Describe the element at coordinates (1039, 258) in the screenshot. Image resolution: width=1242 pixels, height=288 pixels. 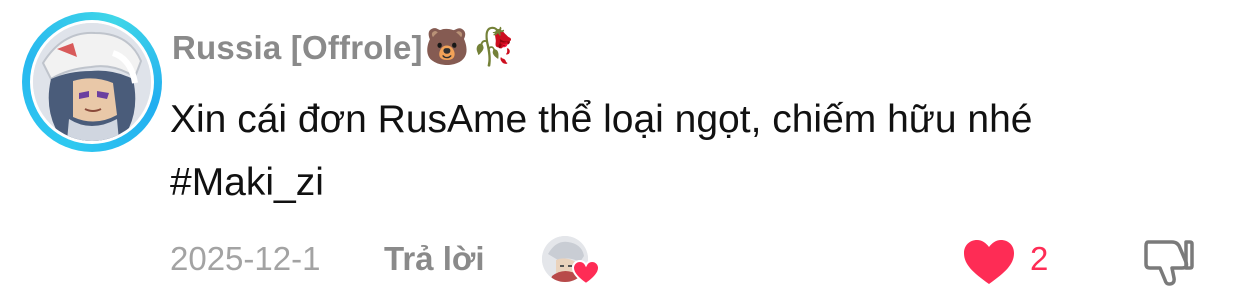
I see `like-count: 2` at that location.